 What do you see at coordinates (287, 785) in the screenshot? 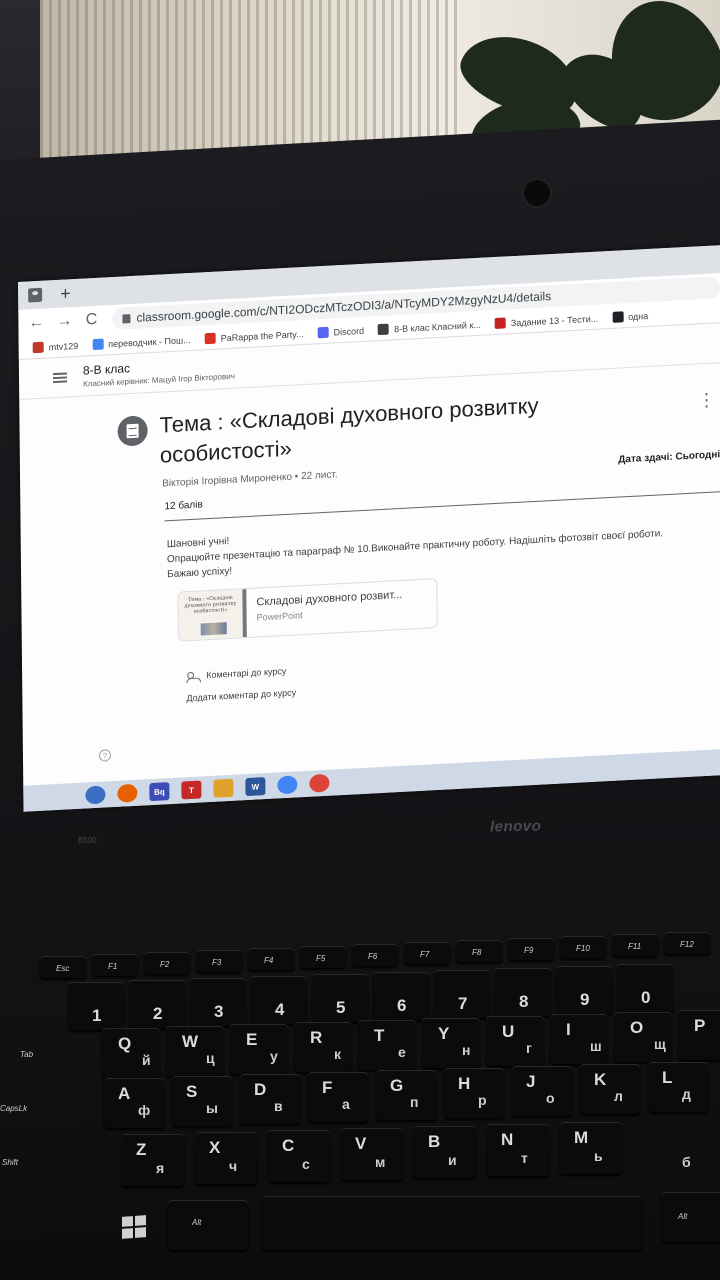
I see `taskbar-chrome-icon` at bounding box center [287, 785].